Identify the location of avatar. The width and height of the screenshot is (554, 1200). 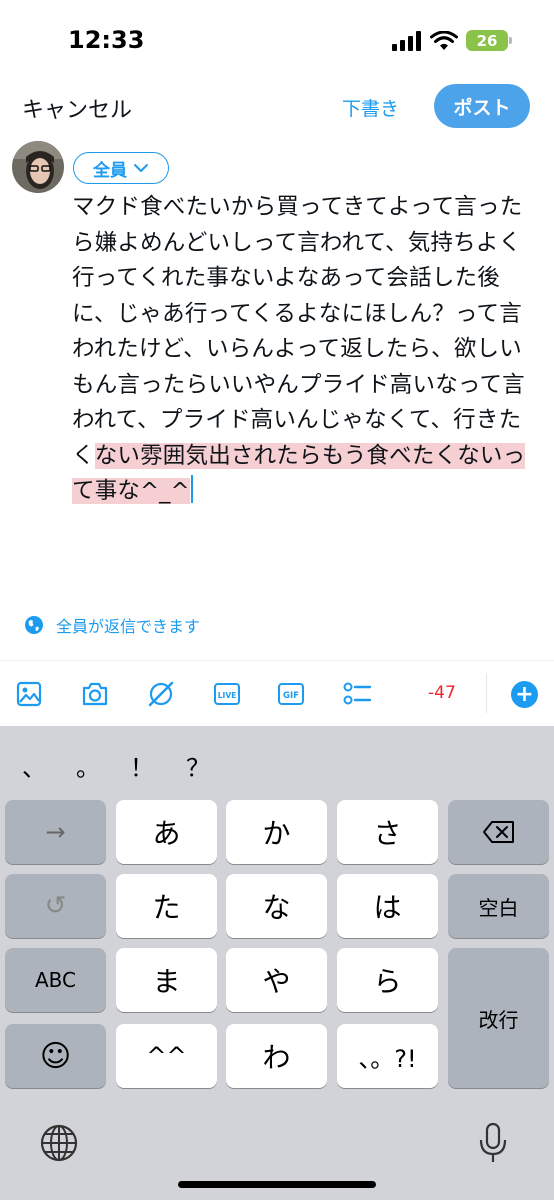
(38, 167).